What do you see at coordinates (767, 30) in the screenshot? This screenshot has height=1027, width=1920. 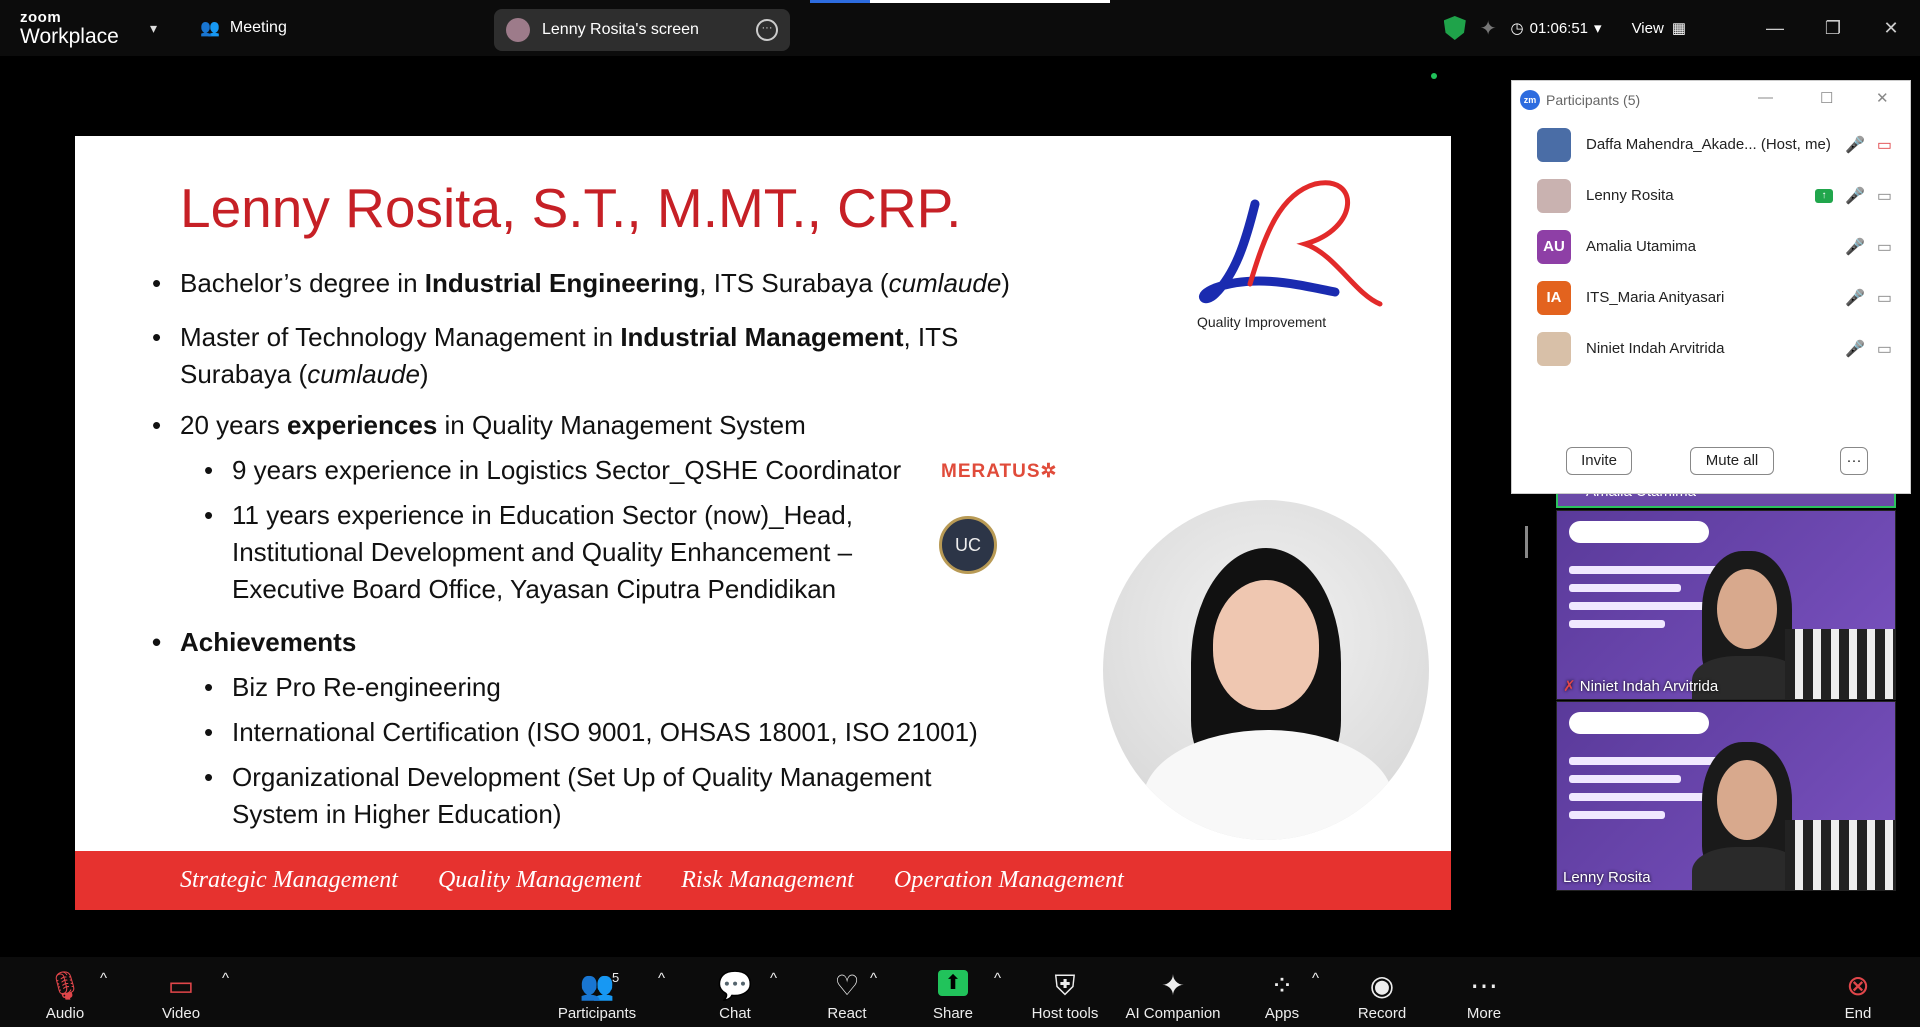 I see `more-options-icon: ···` at bounding box center [767, 30].